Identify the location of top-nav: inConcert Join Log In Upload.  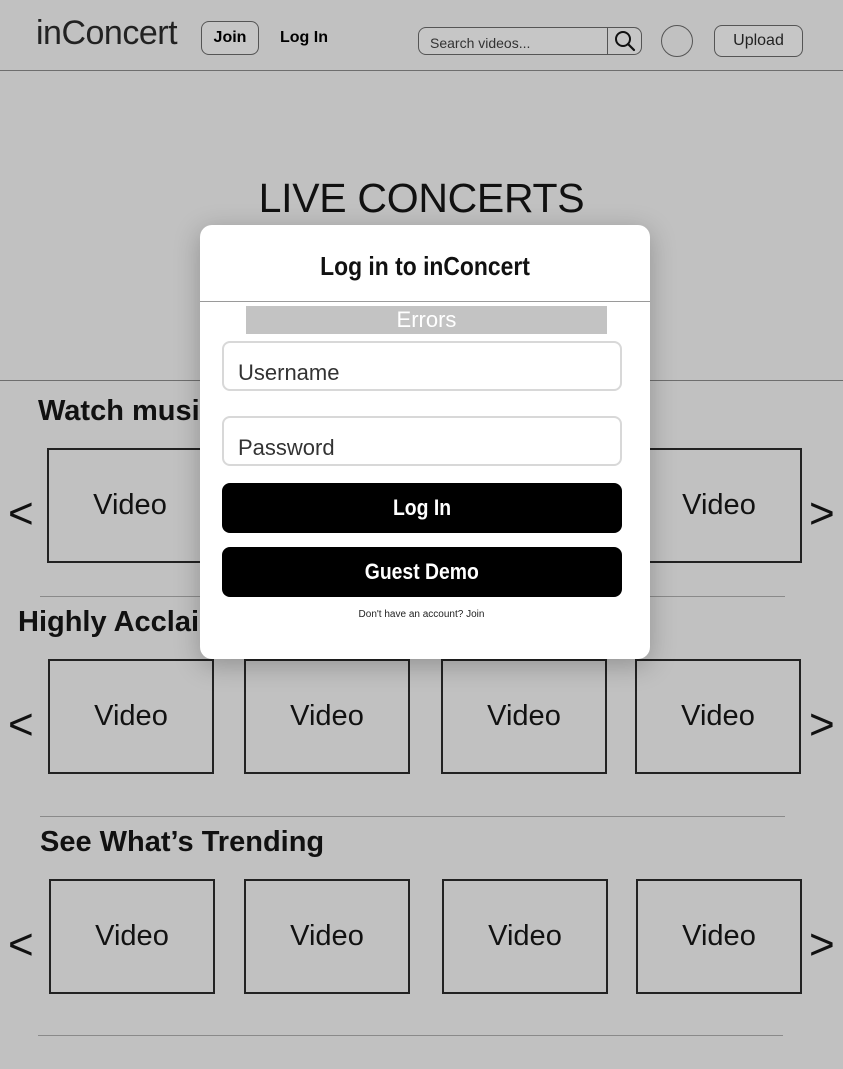
(421, 35).